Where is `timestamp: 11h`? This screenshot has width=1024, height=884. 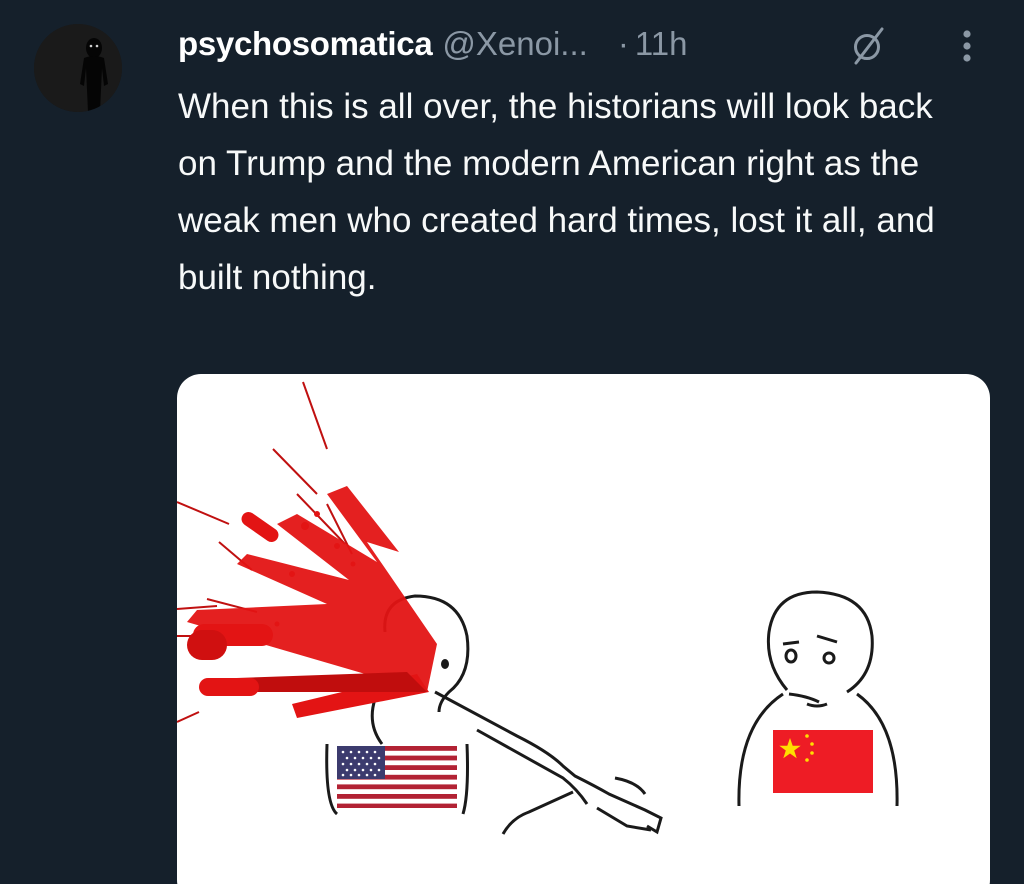 timestamp: 11h is located at coordinates (661, 44).